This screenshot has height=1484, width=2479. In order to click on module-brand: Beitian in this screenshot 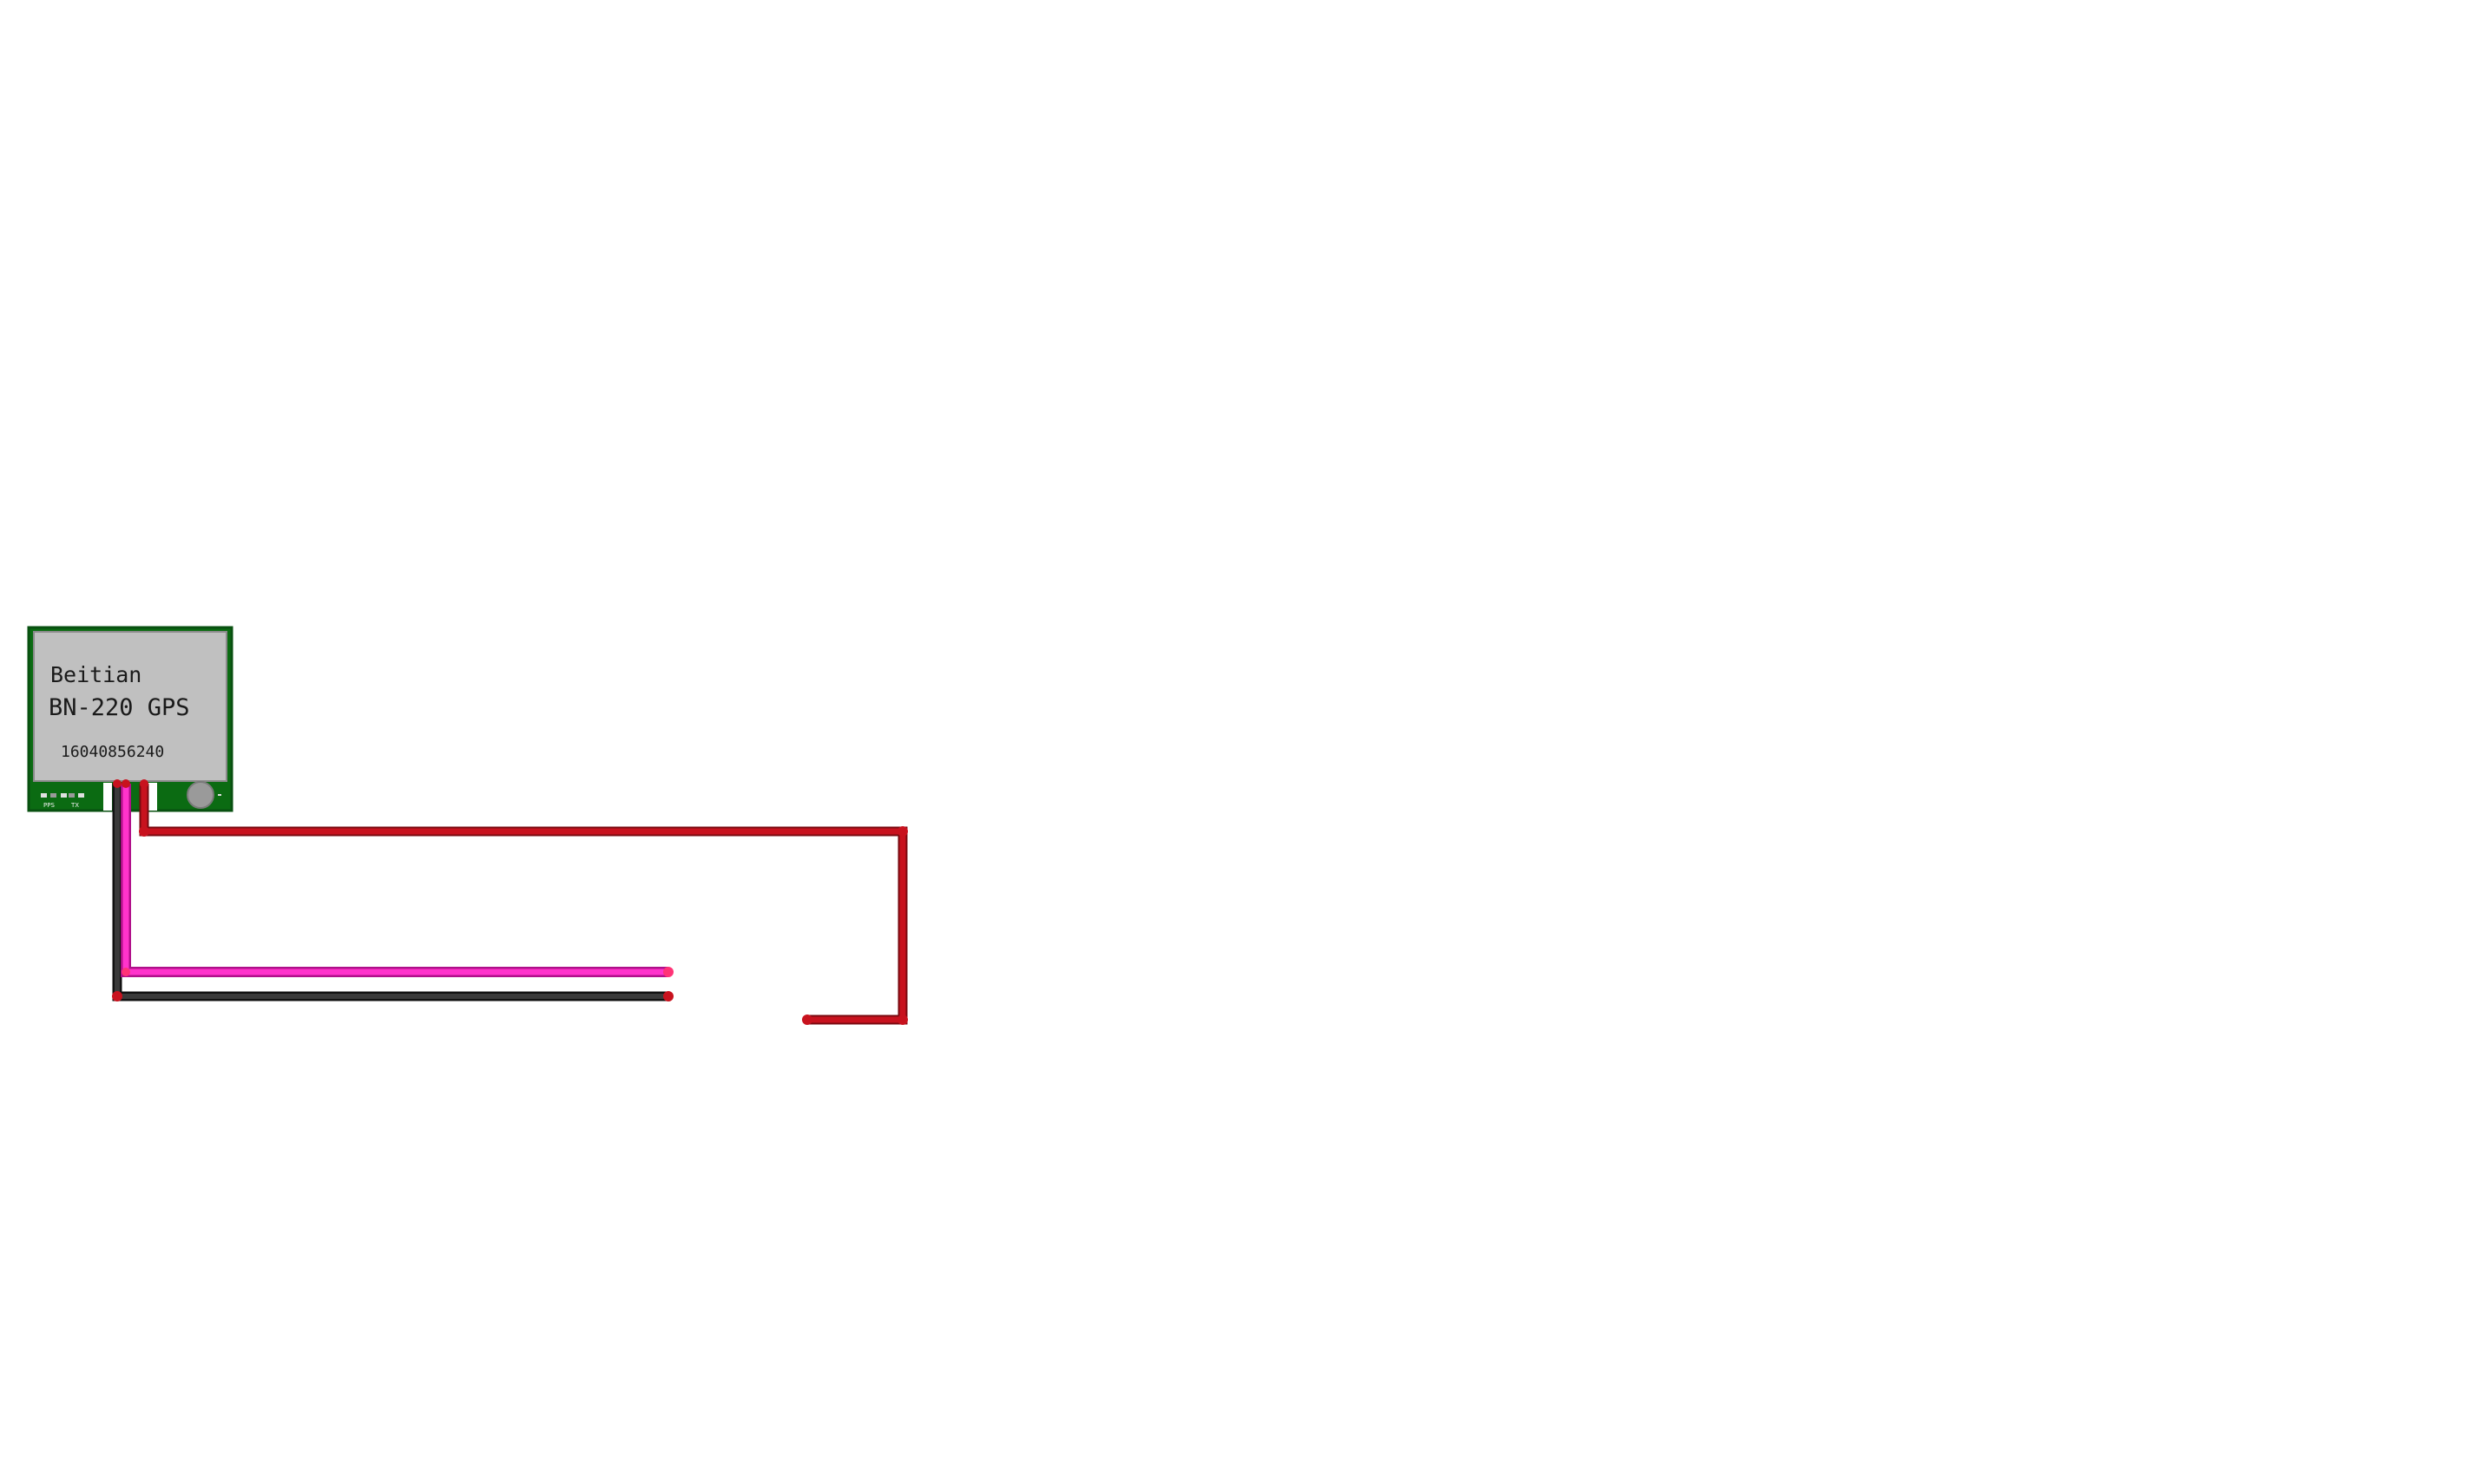, I will do `click(95, 675)`.